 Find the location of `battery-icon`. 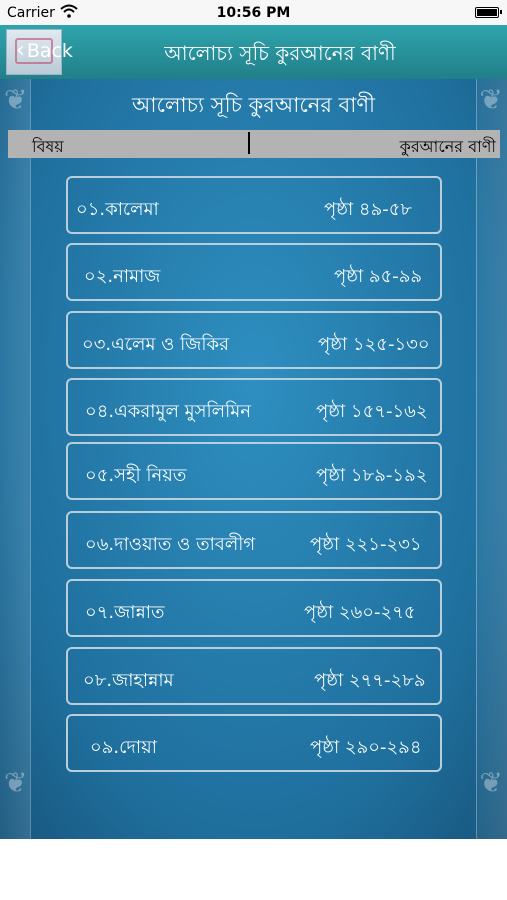

battery-icon is located at coordinates (488, 12).